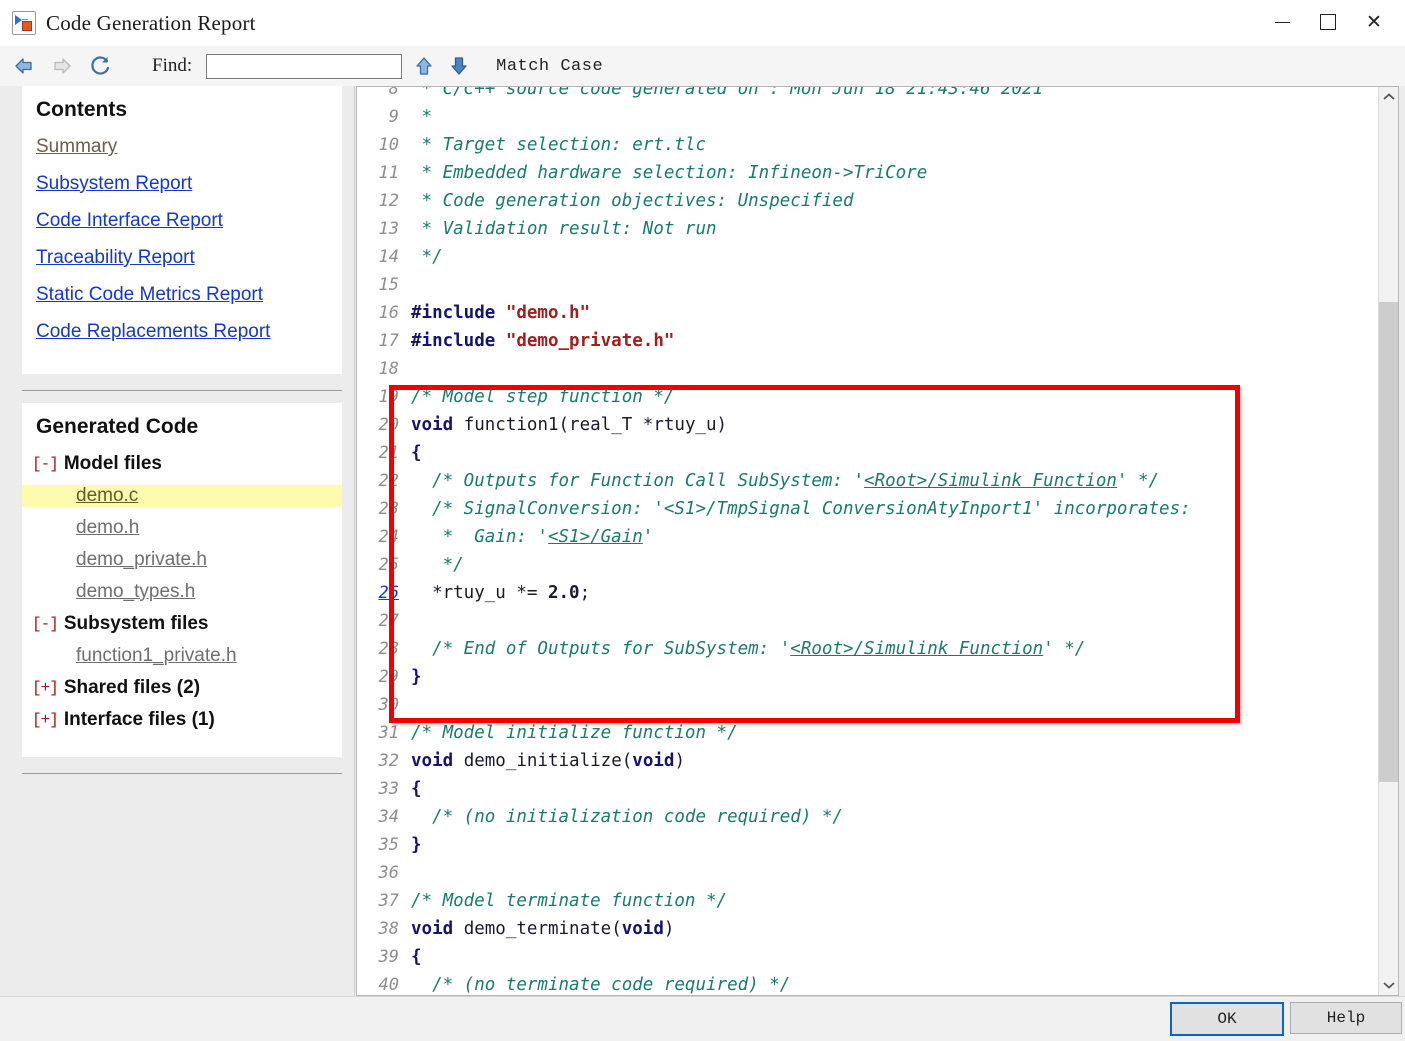 The image size is (1405, 1041). What do you see at coordinates (563, 593) in the screenshot?
I see `code-token: 2.0` at bounding box center [563, 593].